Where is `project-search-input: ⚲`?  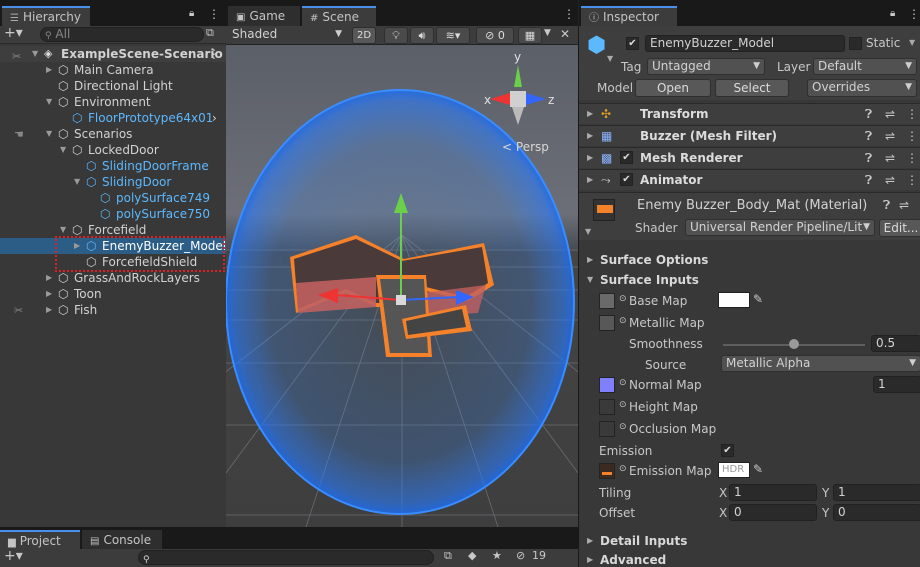
project-search-input: ⚲ is located at coordinates (286, 557).